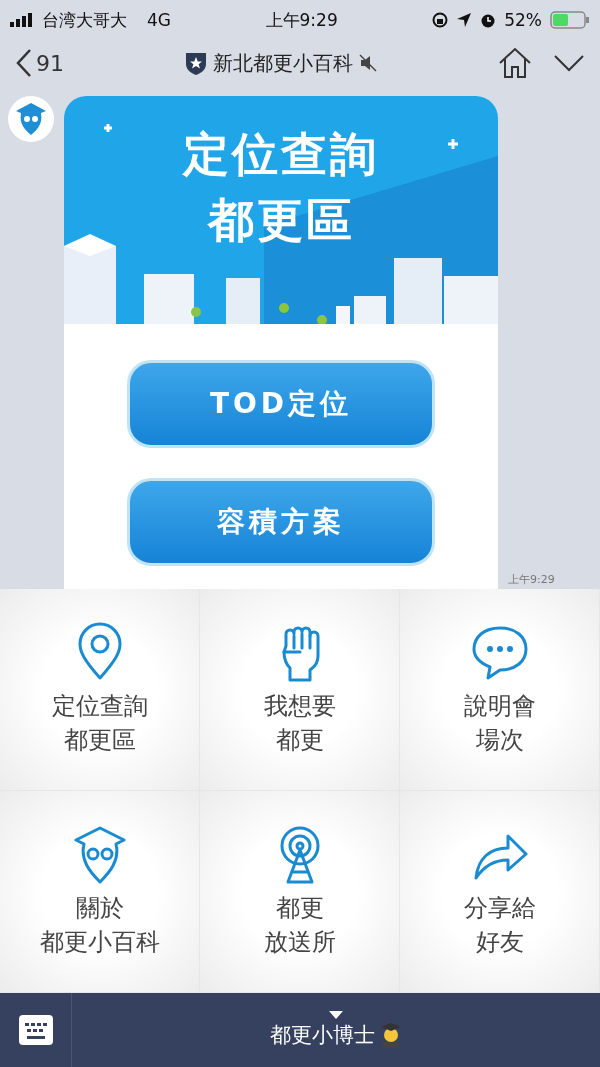 The height and width of the screenshot is (1067, 600). Describe the element at coordinates (84, 20) in the screenshot. I see `carrier-name: 台湾大哥大` at that location.